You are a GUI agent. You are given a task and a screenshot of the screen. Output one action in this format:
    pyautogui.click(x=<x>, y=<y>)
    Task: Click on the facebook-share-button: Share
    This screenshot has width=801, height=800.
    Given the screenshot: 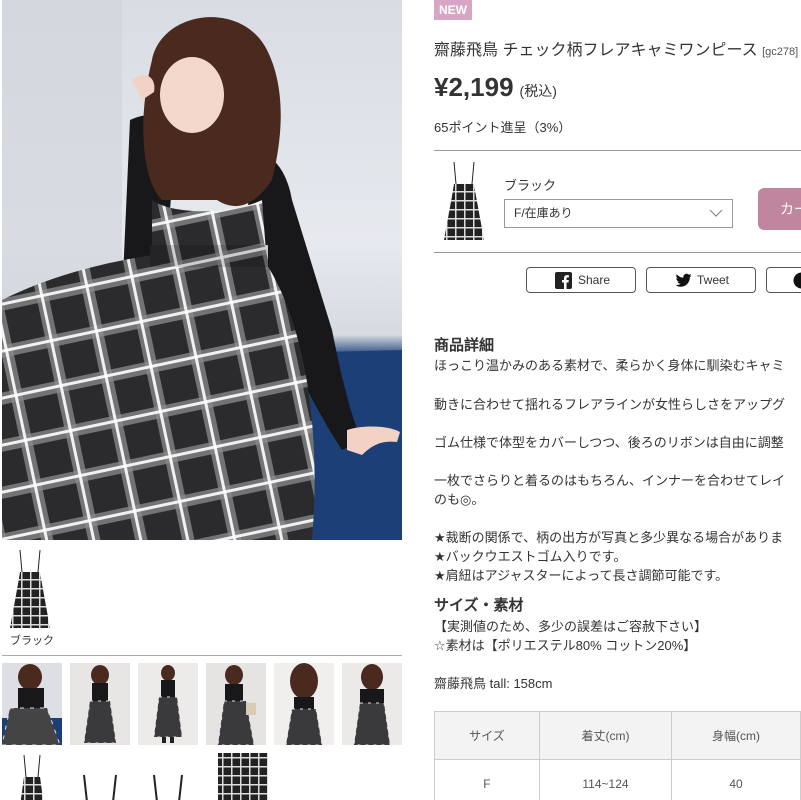 What is the action you would take?
    pyautogui.click(x=581, y=280)
    